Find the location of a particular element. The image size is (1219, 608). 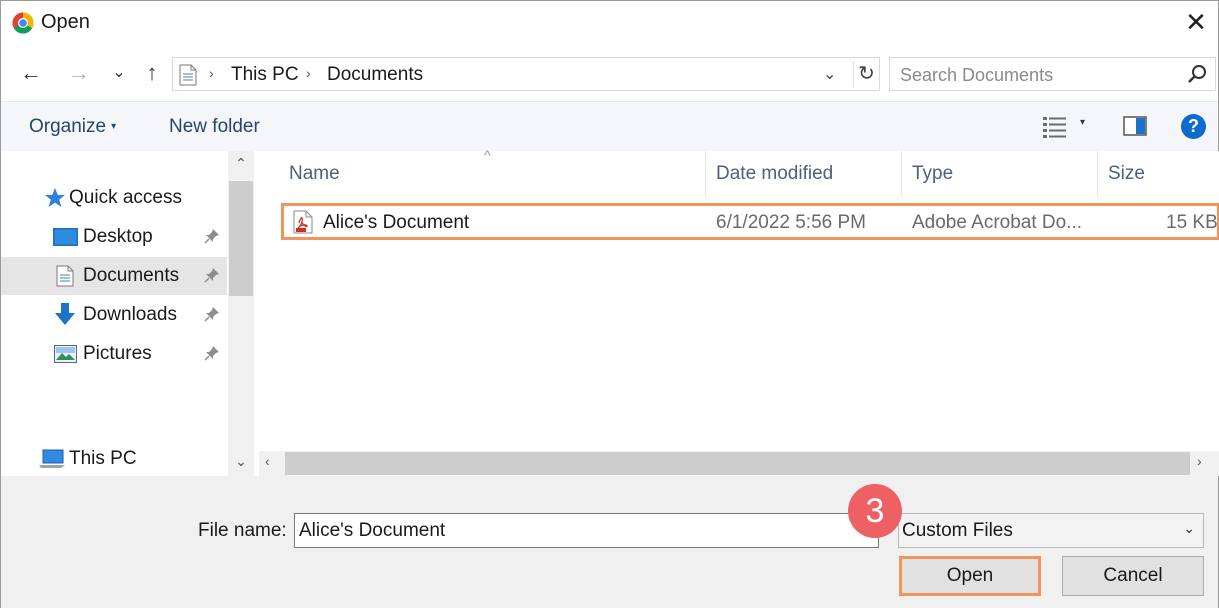

computer-icon is located at coordinates (52, 458).